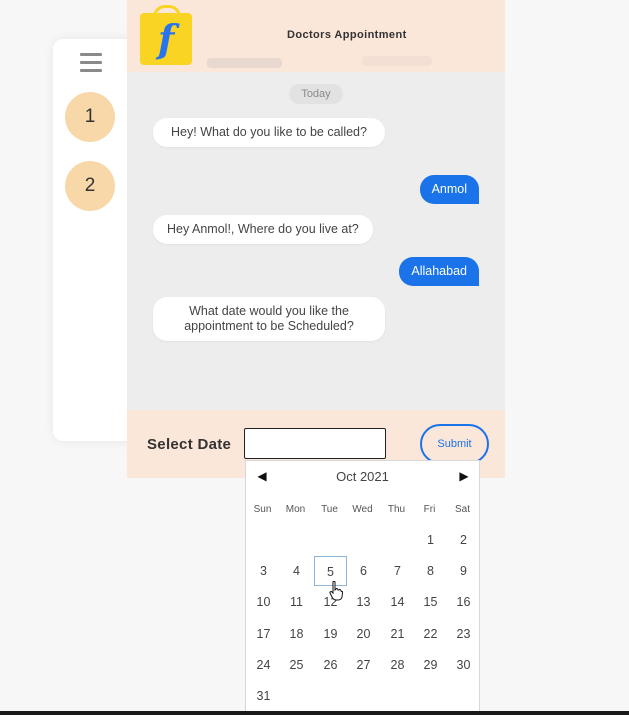  What do you see at coordinates (330, 634) in the screenshot?
I see `calendar-day: 19` at bounding box center [330, 634].